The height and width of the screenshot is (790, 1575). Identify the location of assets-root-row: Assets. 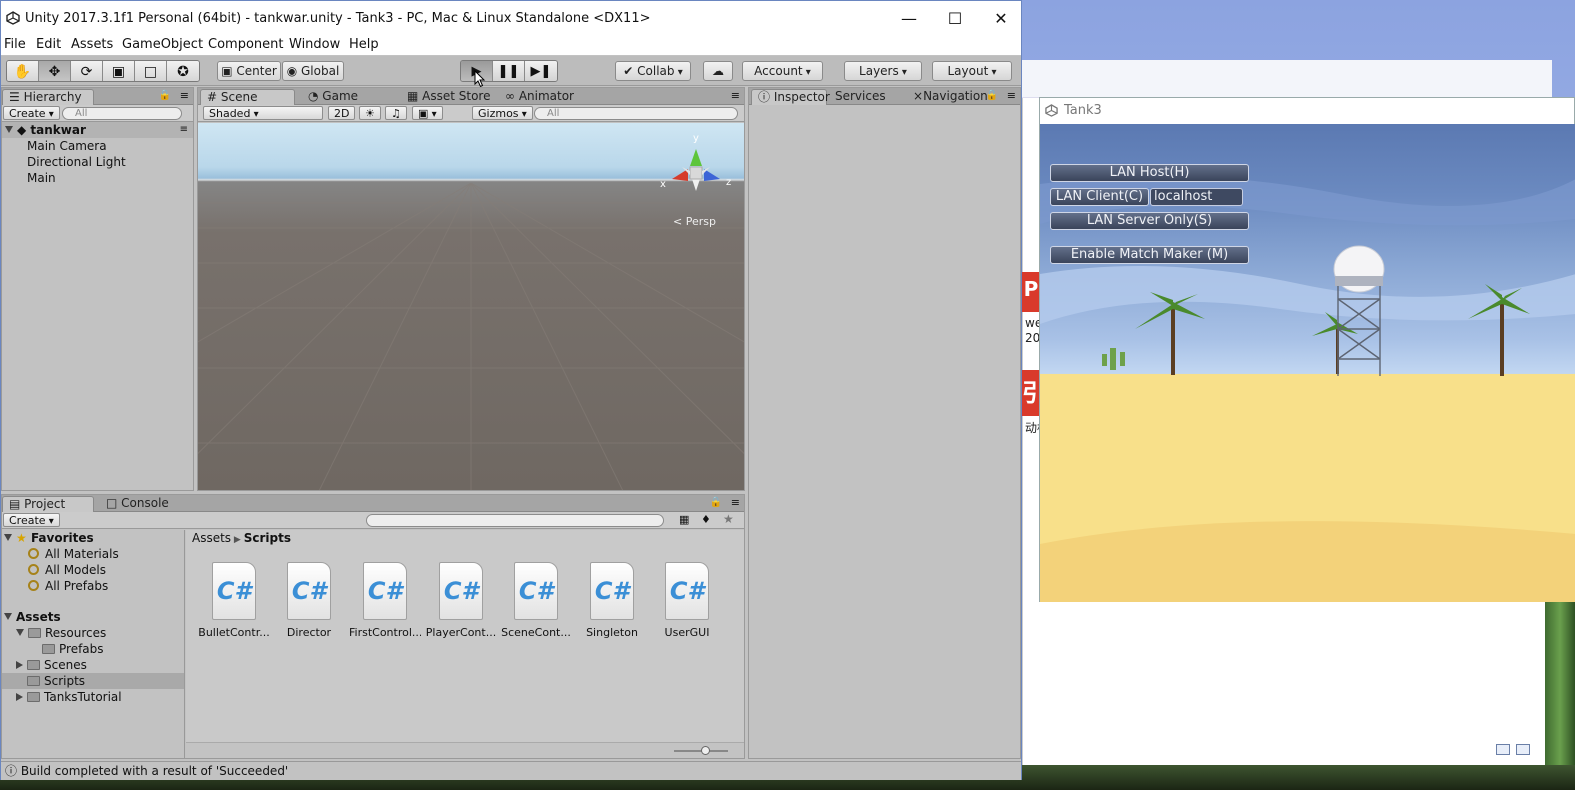
(32, 617).